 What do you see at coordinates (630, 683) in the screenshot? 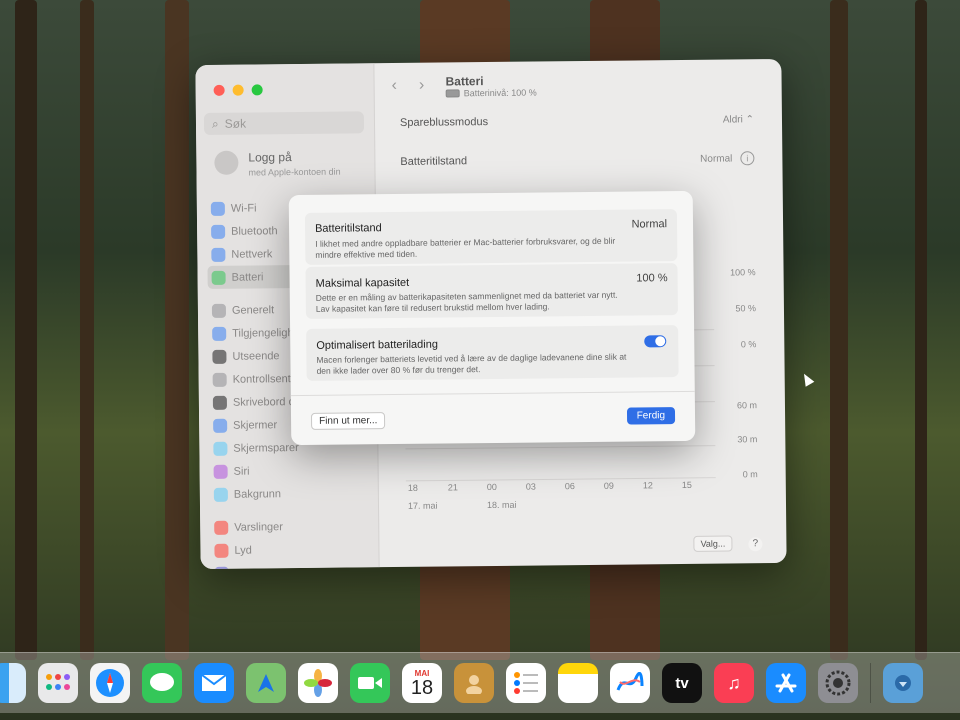
I see `freeform-icon` at bounding box center [630, 683].